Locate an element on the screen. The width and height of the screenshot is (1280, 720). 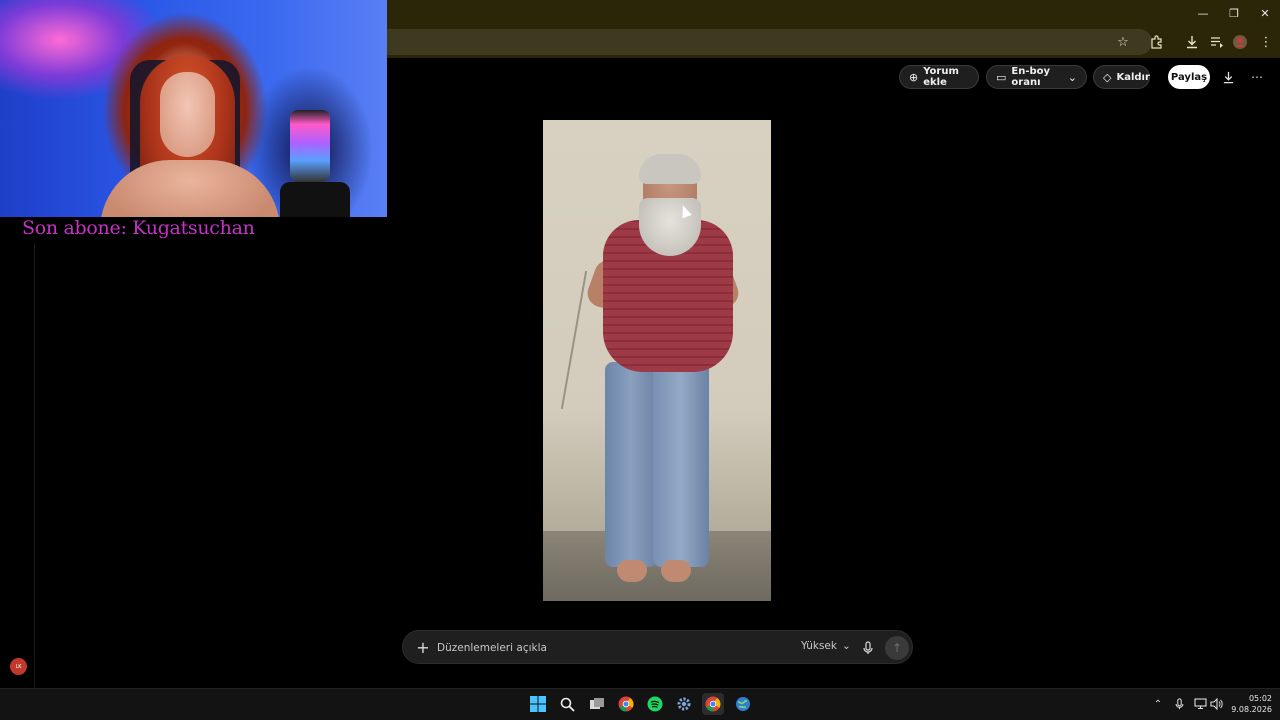
task-view-icon is located at coordinates (597, 704).